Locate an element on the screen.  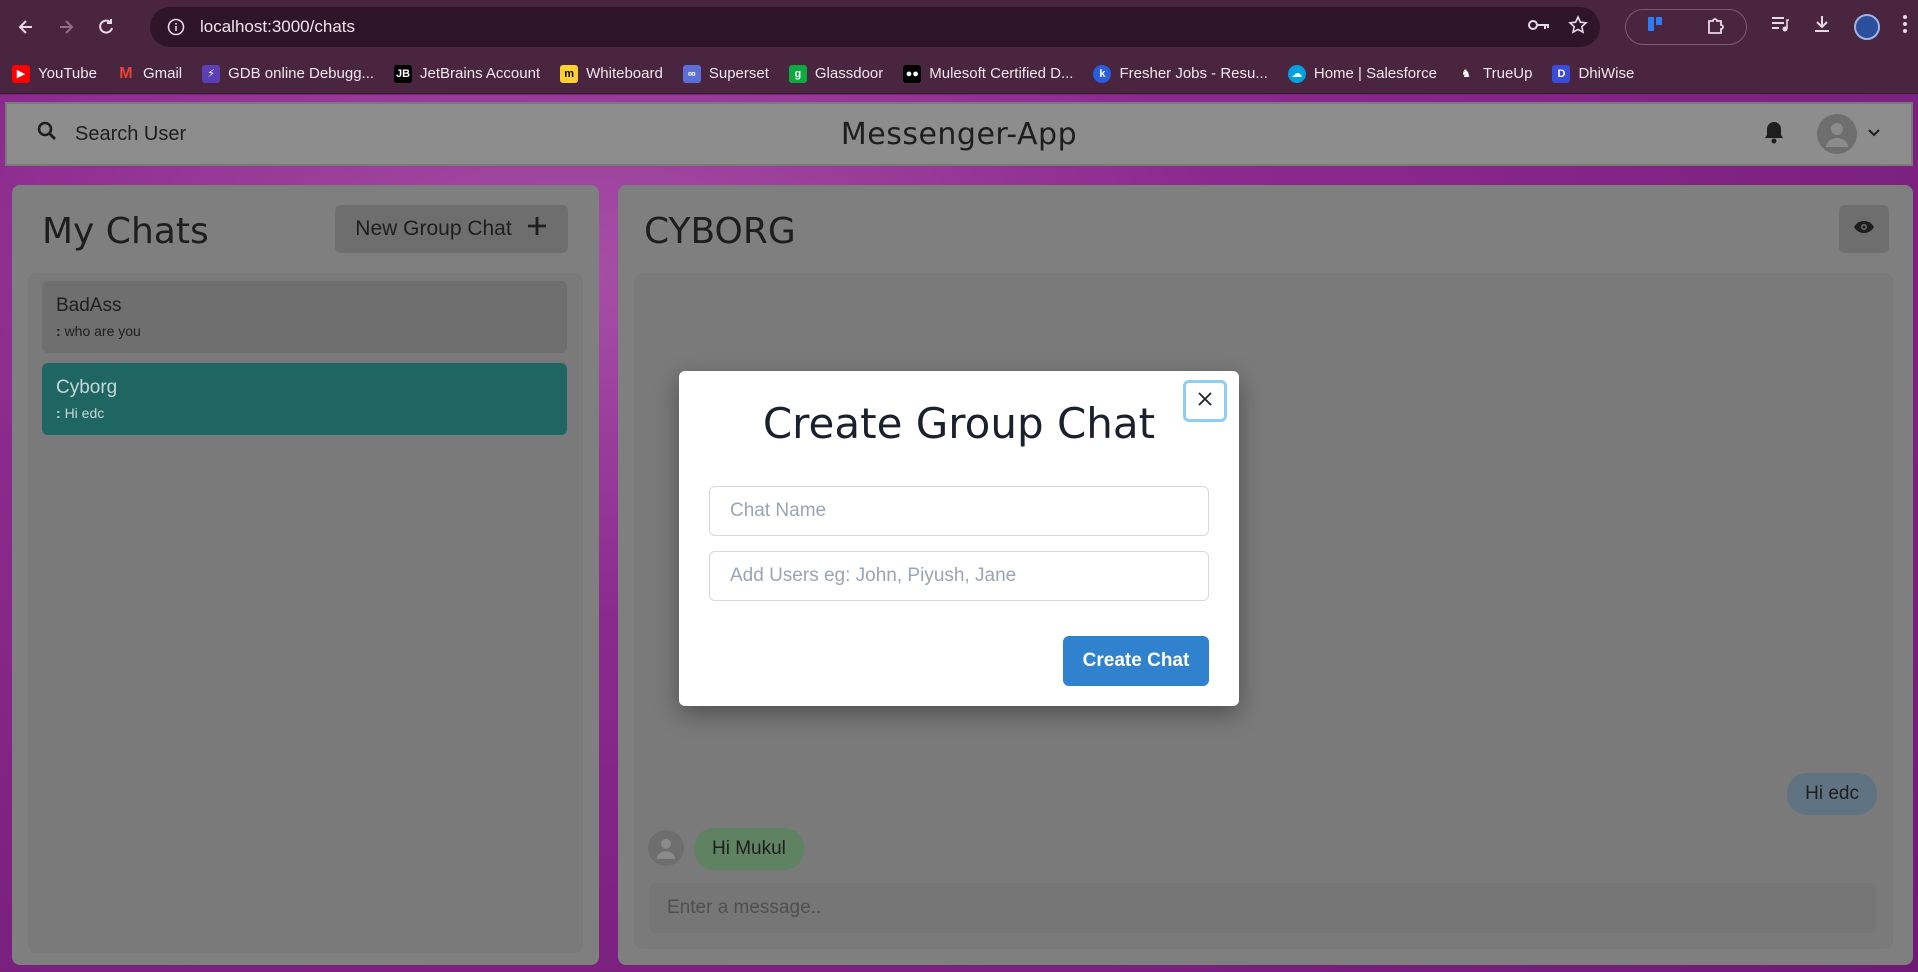
preview-text: Hi edc is located at coordinates (84, 413).